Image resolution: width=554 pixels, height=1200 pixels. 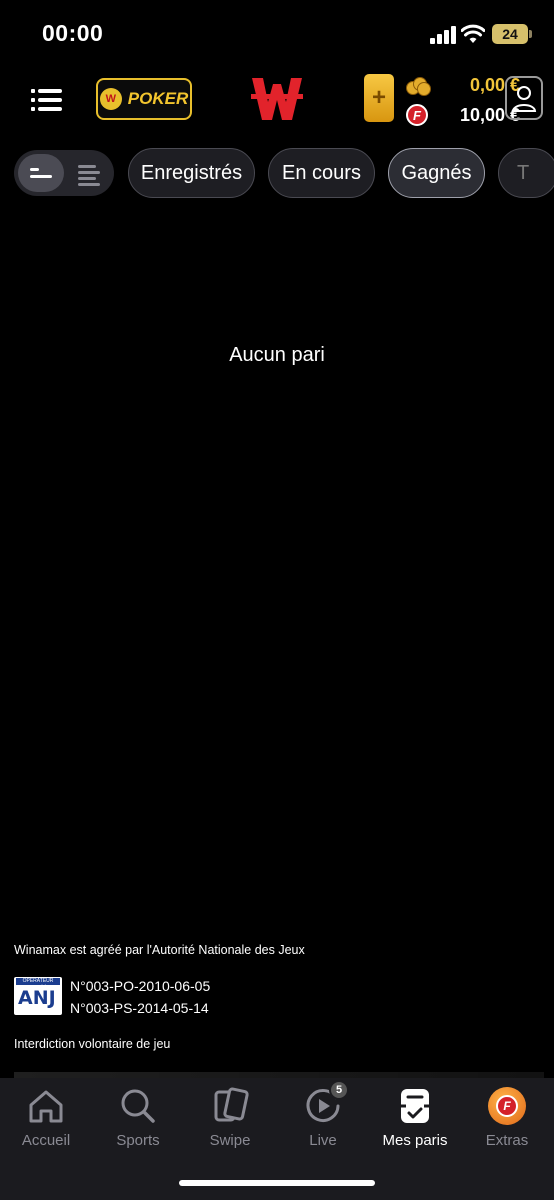 I want to click on anj-logo-caption: OPÉRATEUR AGRÉÉ, so click(x=38, y=984).